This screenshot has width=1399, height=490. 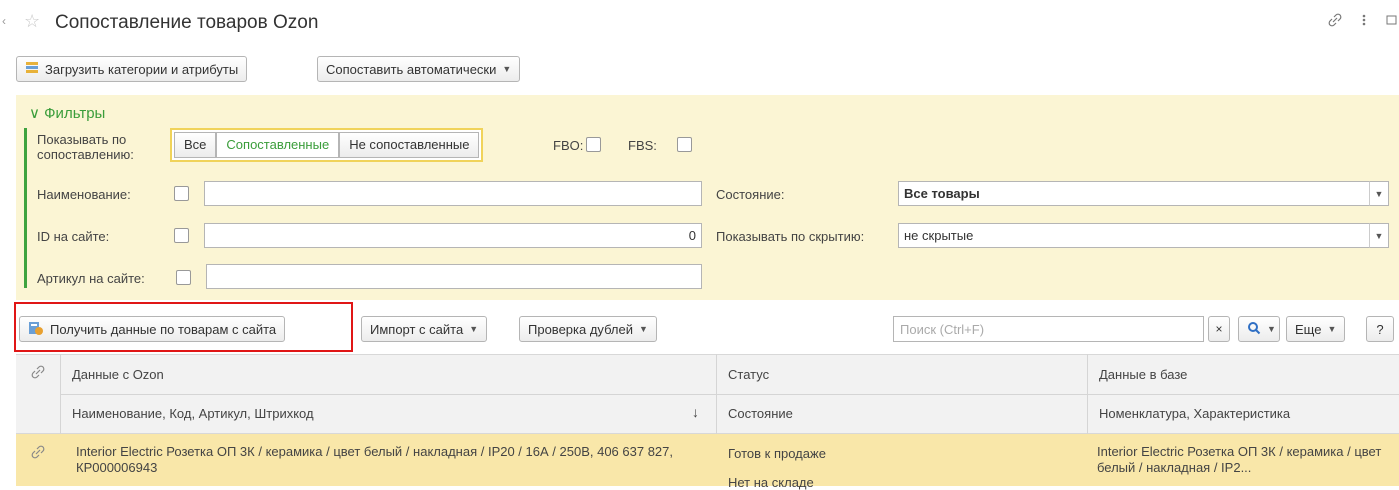 What do you see at coordinates (453, 193) in the screenshot?
I see `name-field` at bounding box center [453, 193].